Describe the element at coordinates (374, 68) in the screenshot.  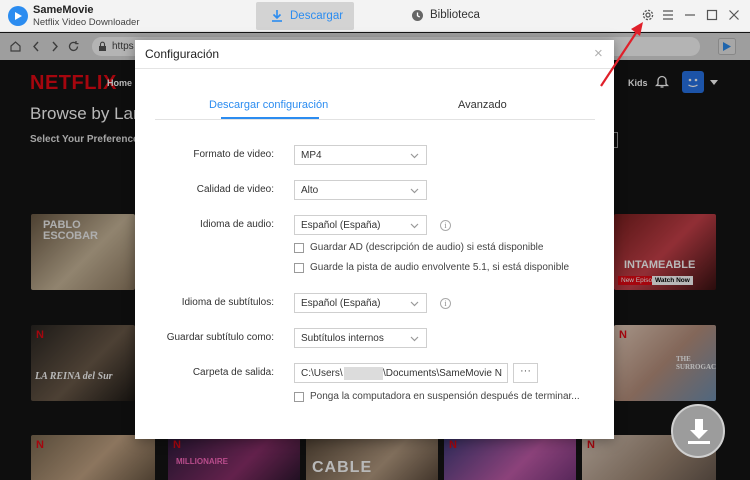
I see `dialog-header-divider` at that location.